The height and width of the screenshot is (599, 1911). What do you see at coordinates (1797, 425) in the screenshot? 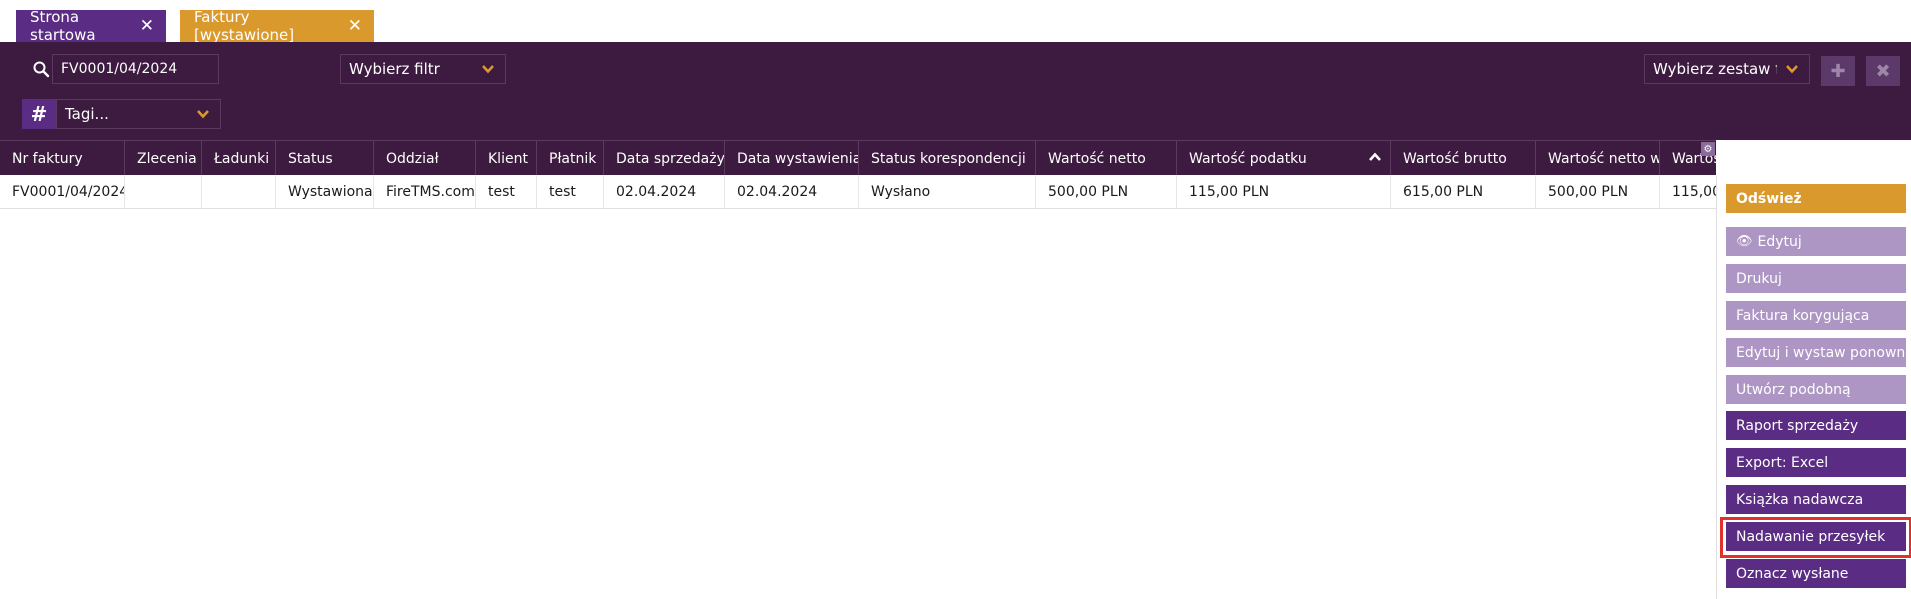
I see `sales-report-label: Raport sprzedaży` at bounding box center [1797, 425].